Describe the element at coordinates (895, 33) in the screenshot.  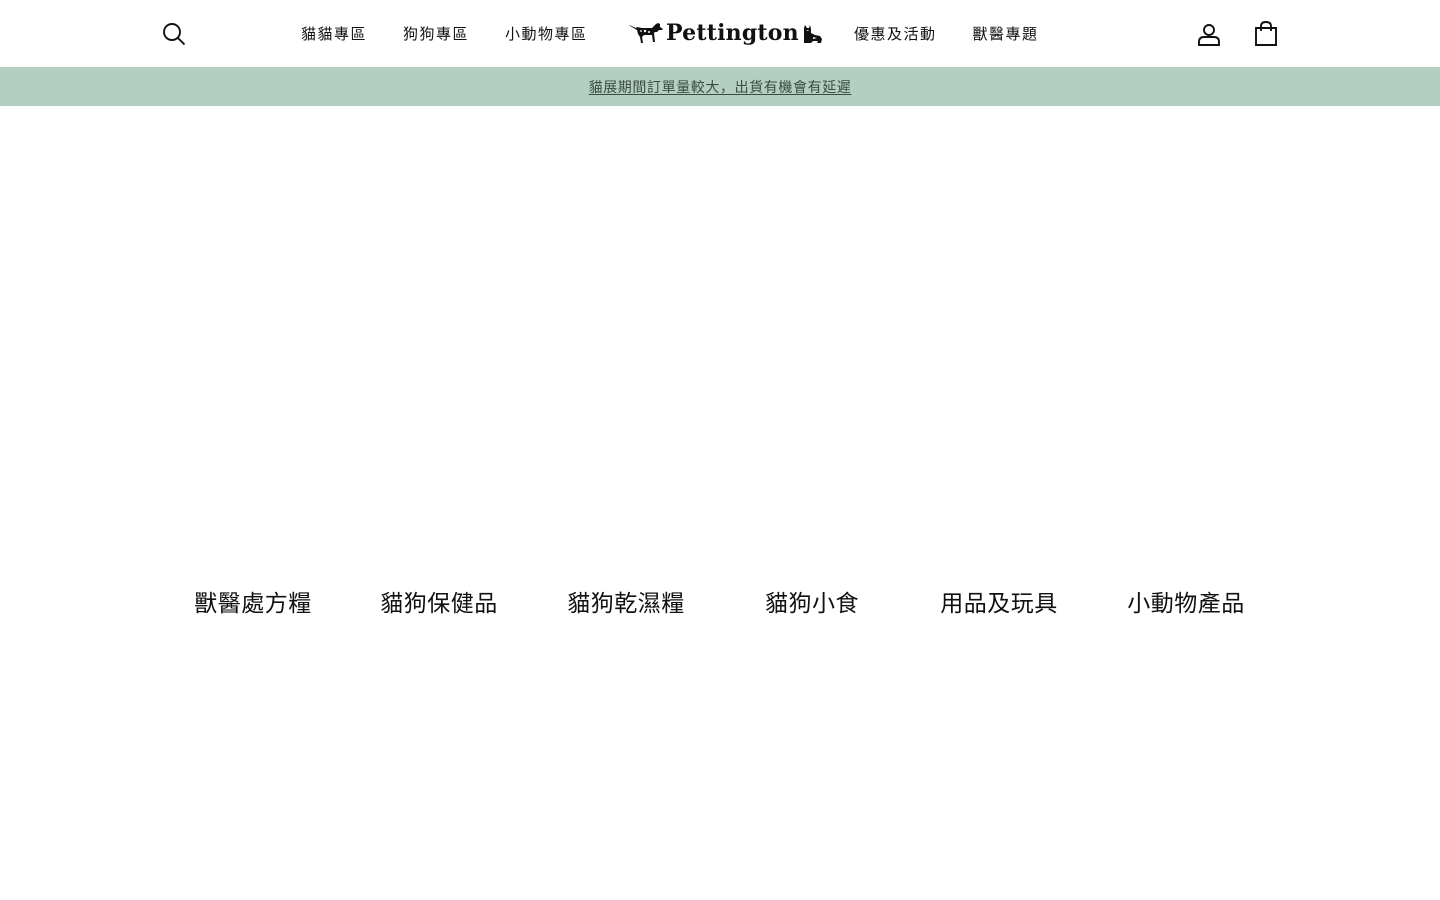
I see `nav-item-promotions: 優惠及活動` at that location.